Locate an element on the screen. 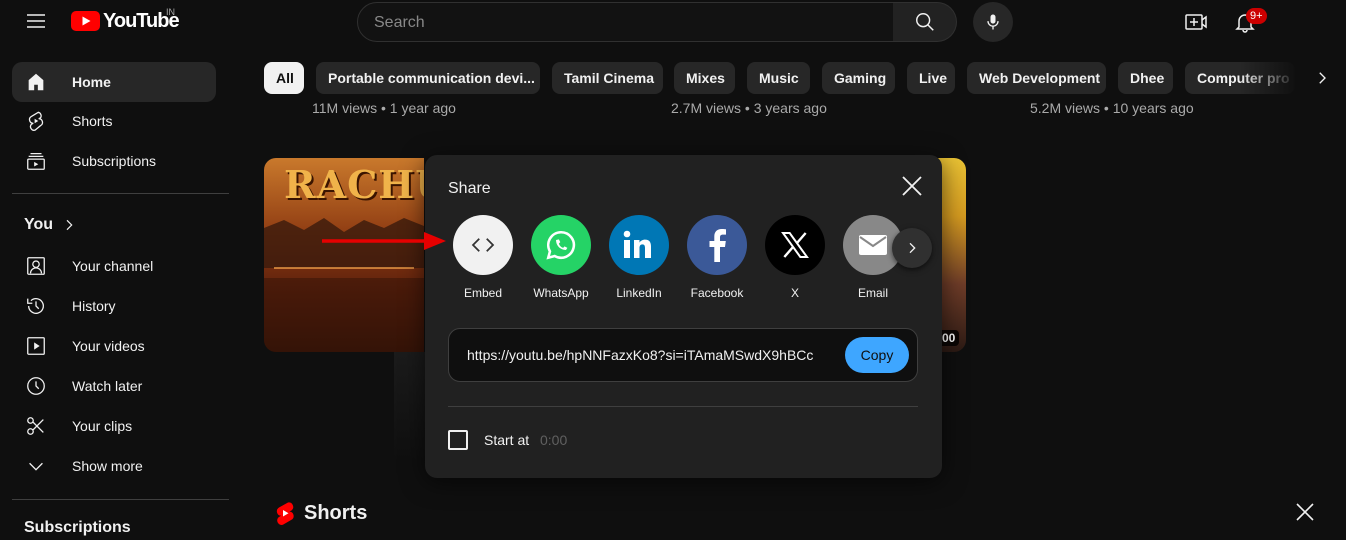 This screenshot has height=540, width=1346. chip-gaming: Gaming is located at coordinates (858, 78).